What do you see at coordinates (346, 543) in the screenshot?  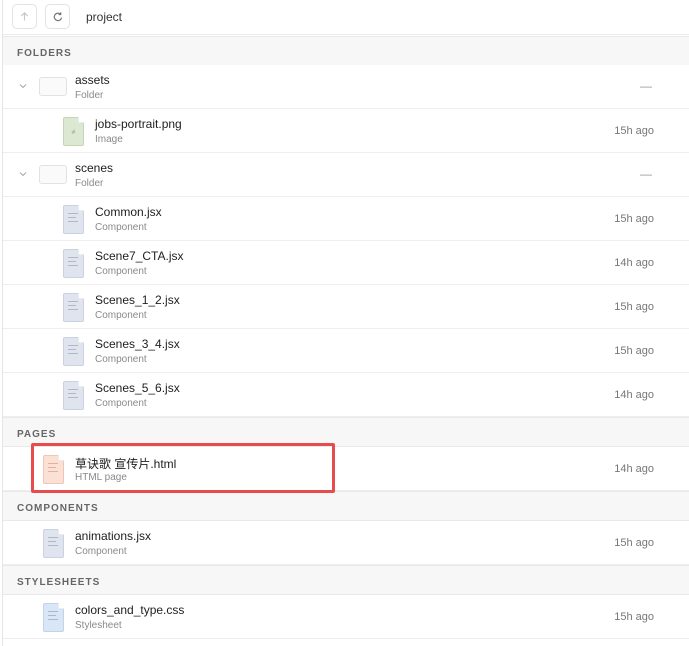 I see `file-row-animations: animations.jsx Component 15h ago` at bounding box center [346, 543].